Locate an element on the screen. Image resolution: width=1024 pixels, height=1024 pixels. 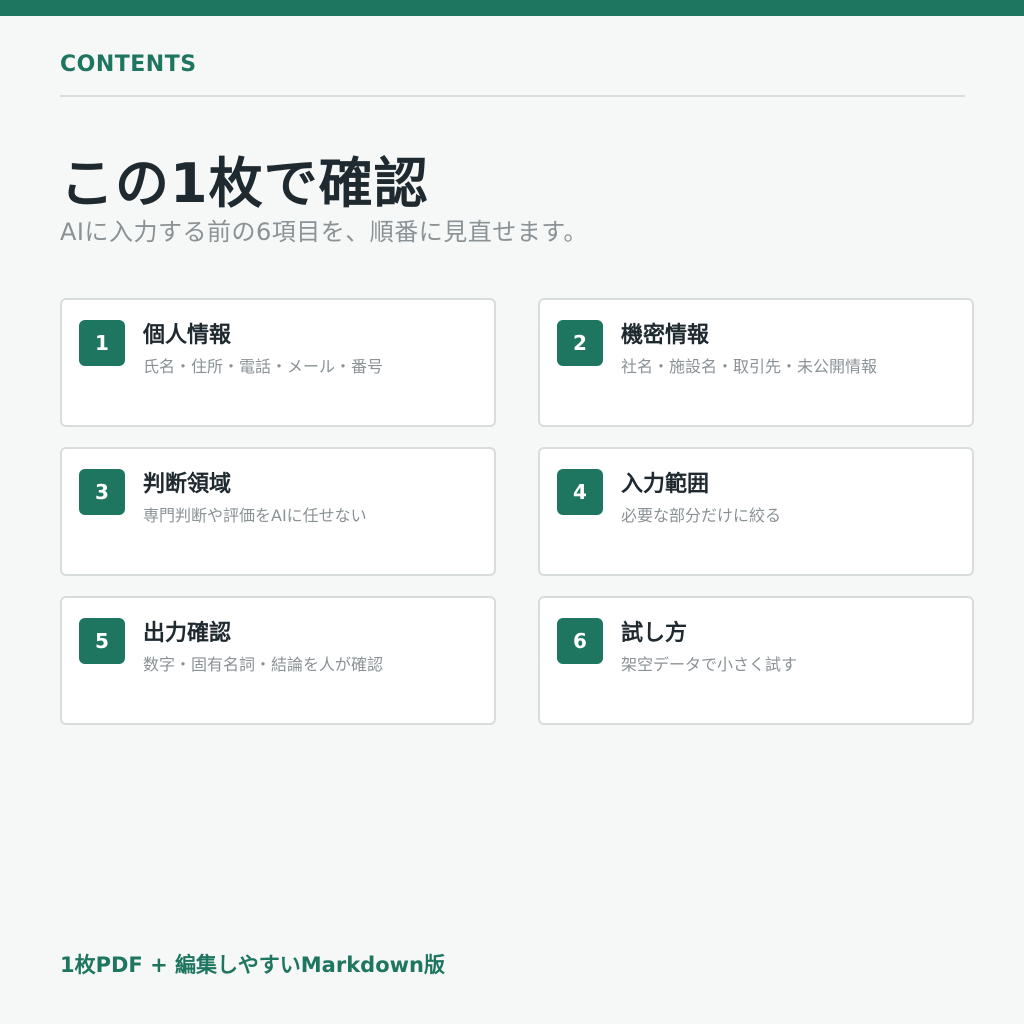
section-label: CONTENTS is located at coordinates (128, 64).